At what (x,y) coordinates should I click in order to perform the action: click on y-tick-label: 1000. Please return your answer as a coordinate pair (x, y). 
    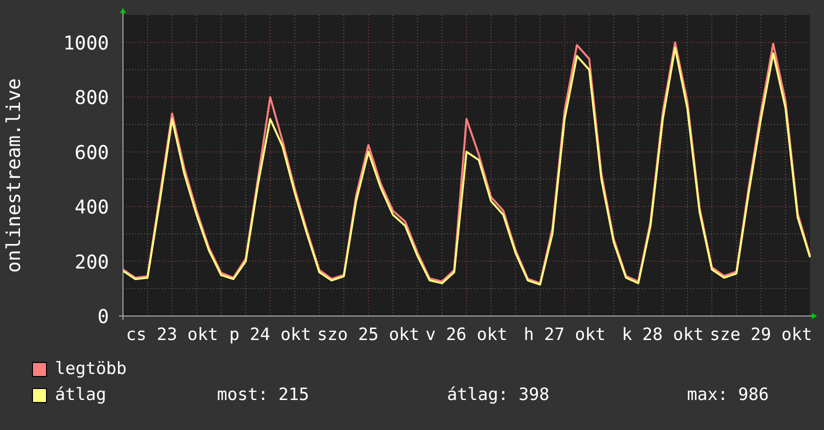
    Looking at the image, I should click on (86, 43).